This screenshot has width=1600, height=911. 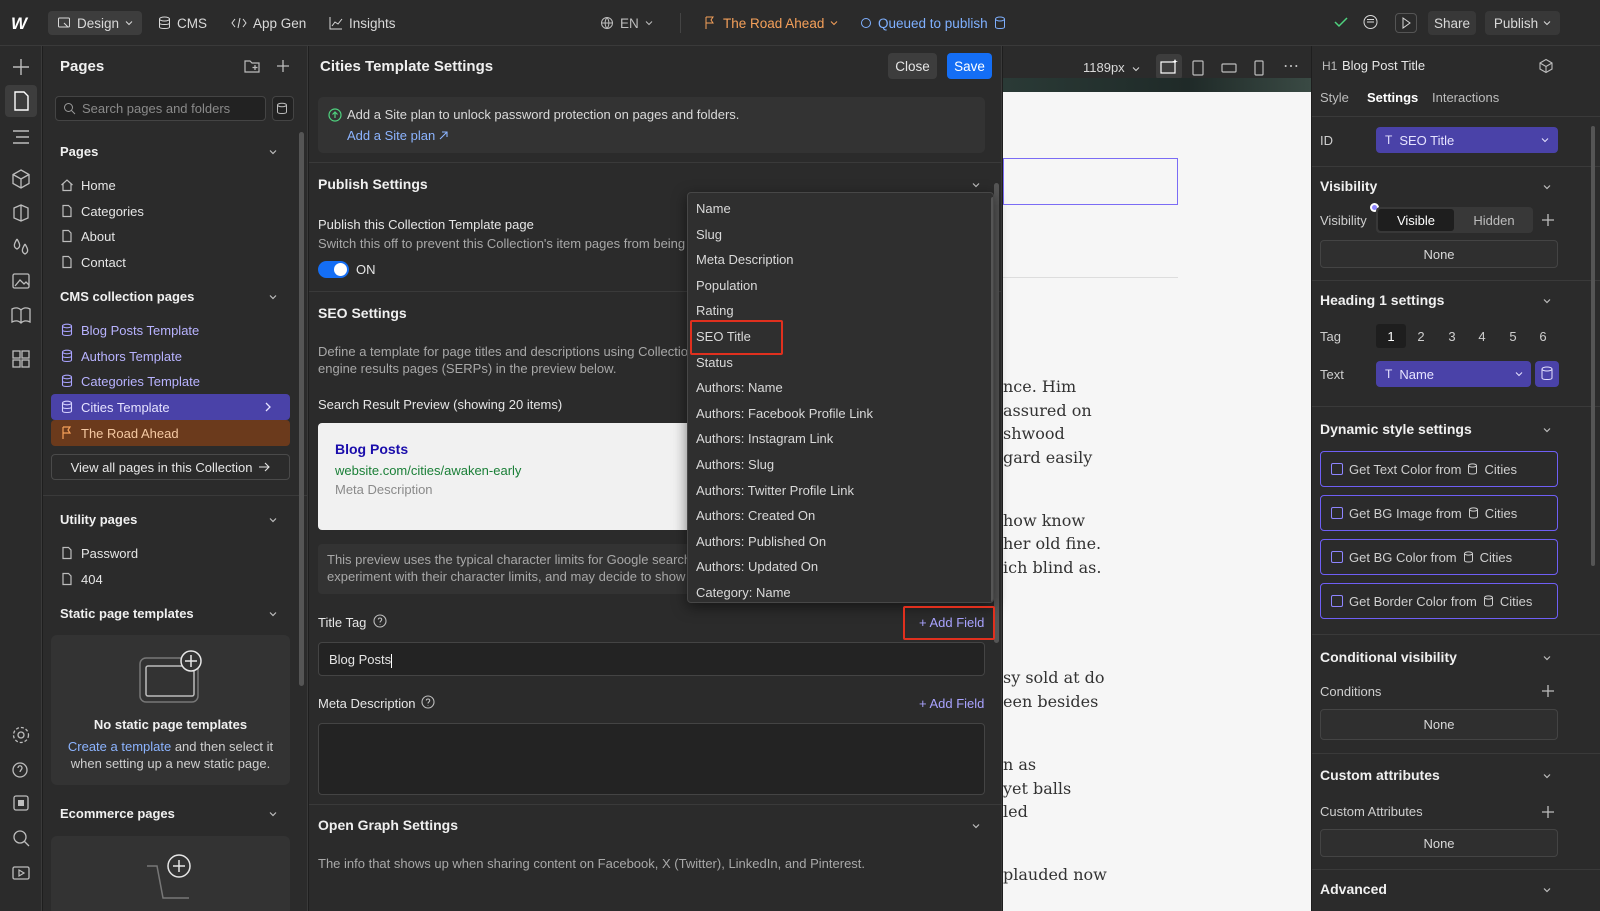 What do you see at coordinates (1494, 220) in the screenshot?
I see `hidden-option: Hidden` at bounding box center [1494, 220].